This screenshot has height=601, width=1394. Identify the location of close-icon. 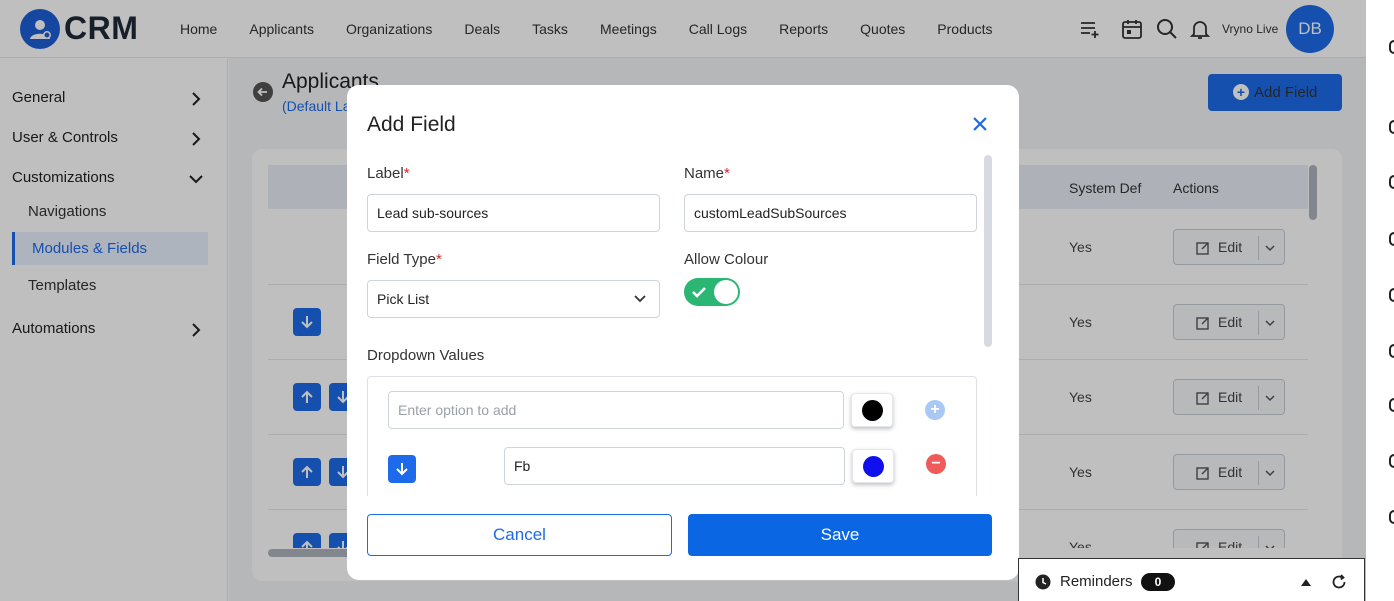
(980, 124).